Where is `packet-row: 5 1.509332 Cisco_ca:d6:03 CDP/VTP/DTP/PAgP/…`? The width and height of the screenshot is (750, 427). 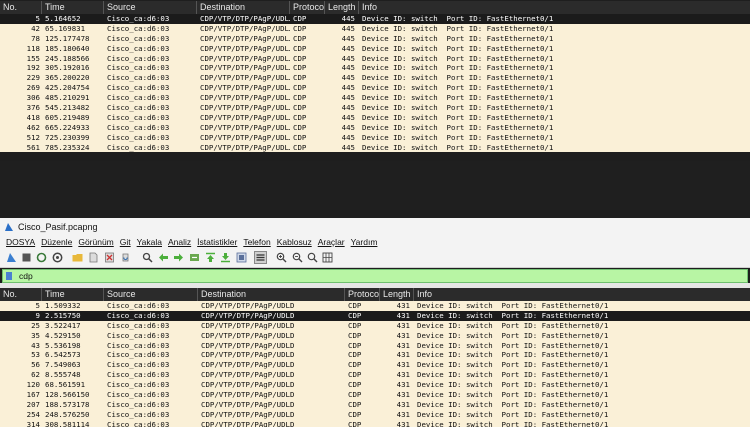
packet-row: 5 1.509332 Cisco_ca:d6:03 CDP/VTP/DTP/PAgP/… is located at coordinates (375, 306).